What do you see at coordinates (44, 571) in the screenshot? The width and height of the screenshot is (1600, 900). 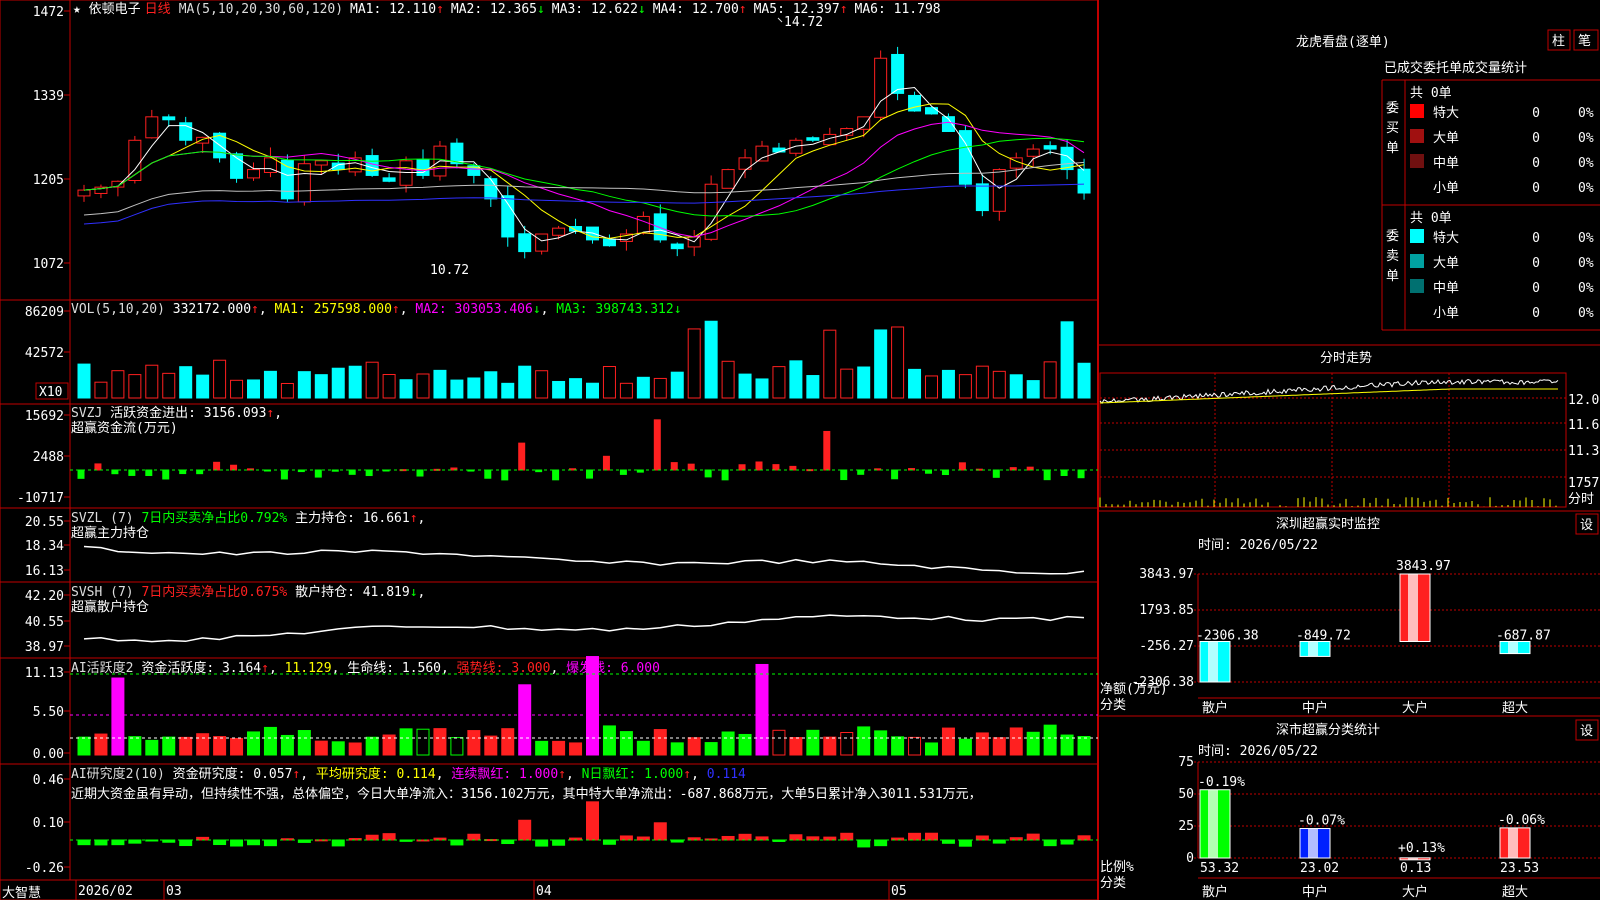 I see `y-tick-label: 16.13` at bounding box center [44, 571].